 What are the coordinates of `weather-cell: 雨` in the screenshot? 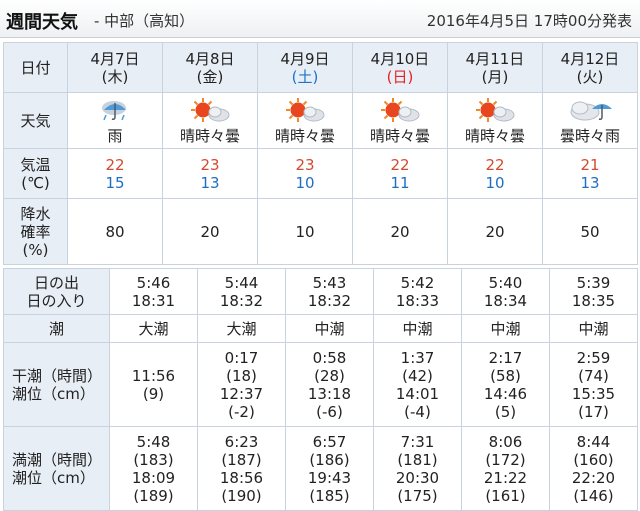 It's located at (115, 120).